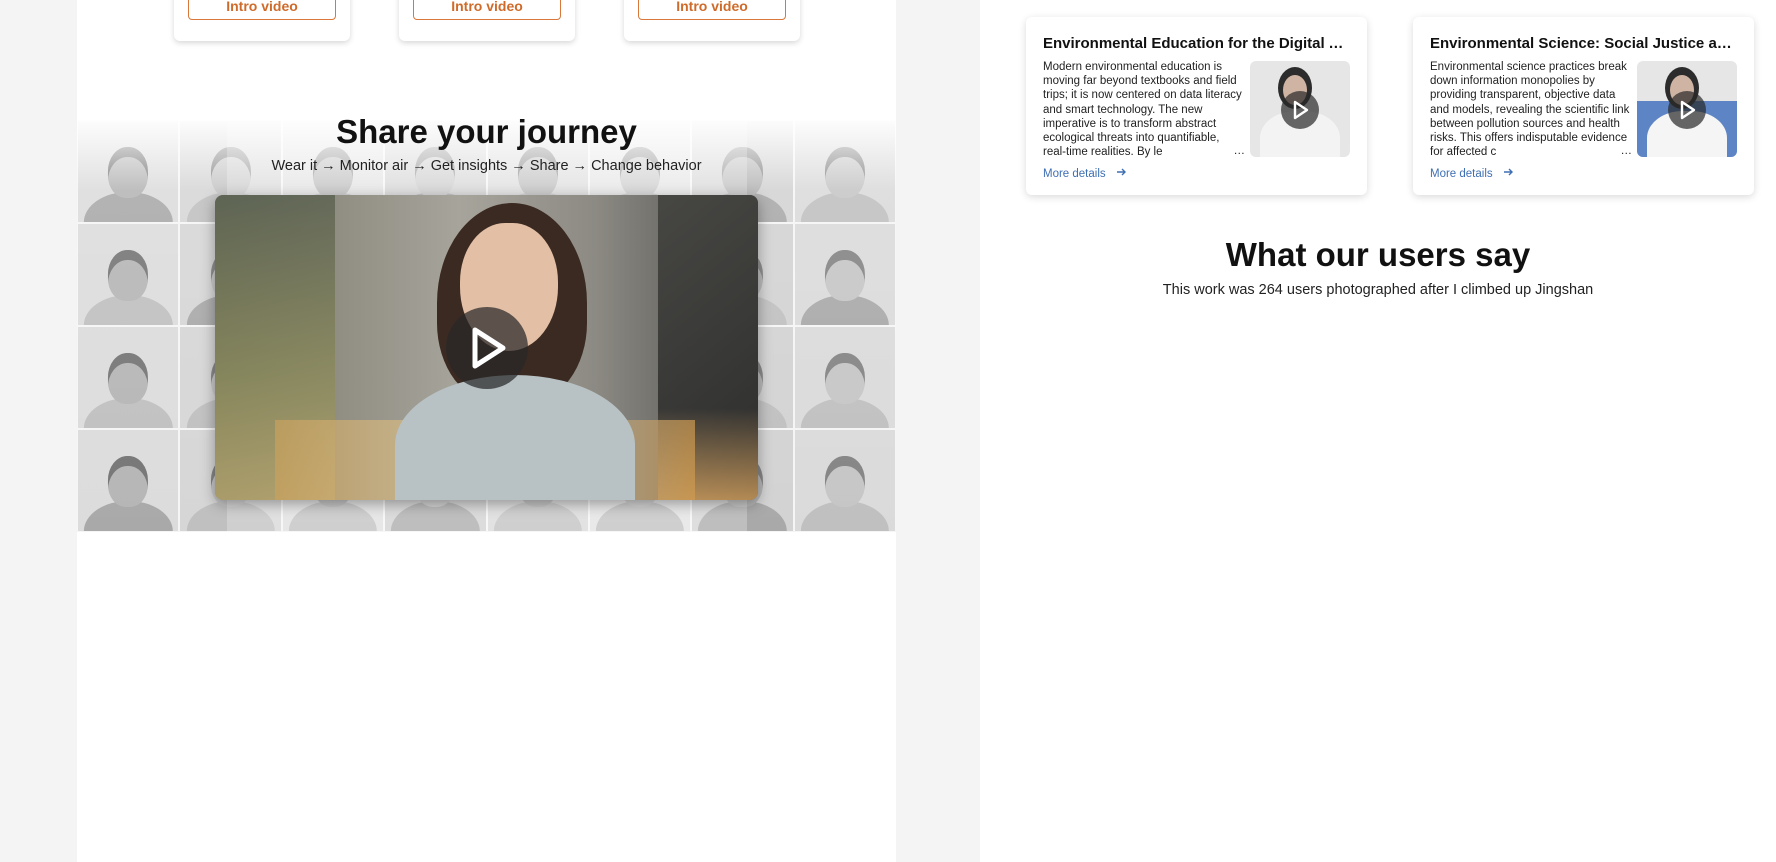  I want to click on journey-video, so click(486, 347).